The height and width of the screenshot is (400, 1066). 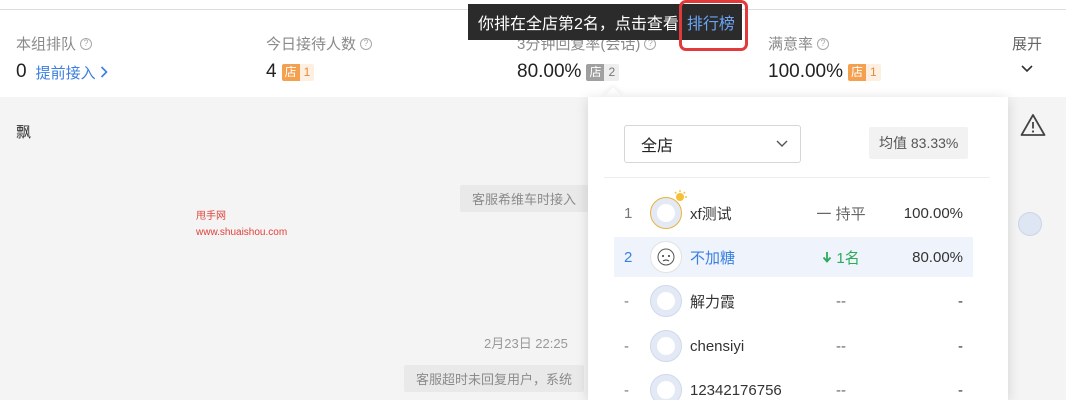 What do you see at coordinates (549, 71) in the screenshot?
I see `stat-value: 80.00%` at bounding box center [549, 71].